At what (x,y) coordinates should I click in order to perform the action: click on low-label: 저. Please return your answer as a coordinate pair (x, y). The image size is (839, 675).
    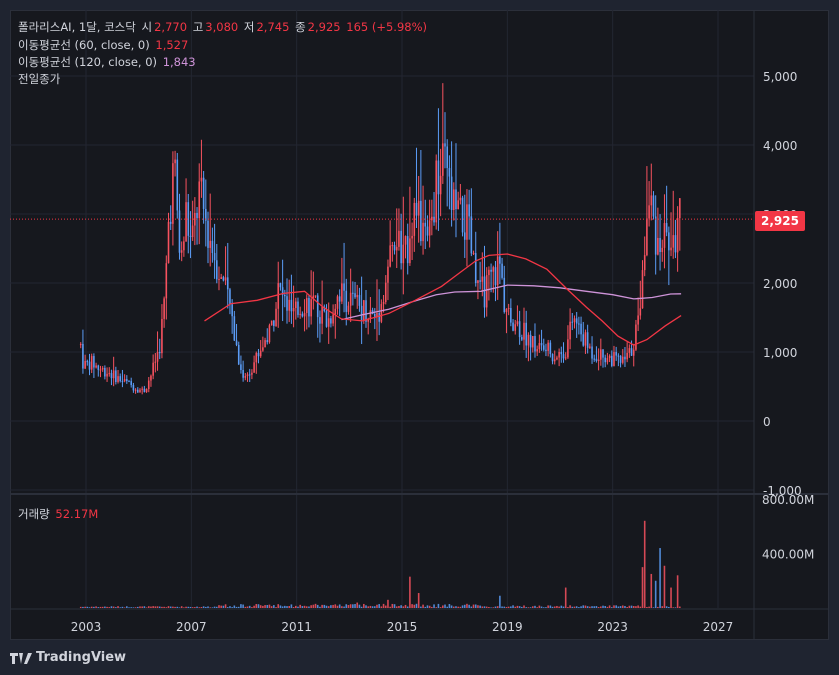
    Looking at the image, I should click on (249, 27).